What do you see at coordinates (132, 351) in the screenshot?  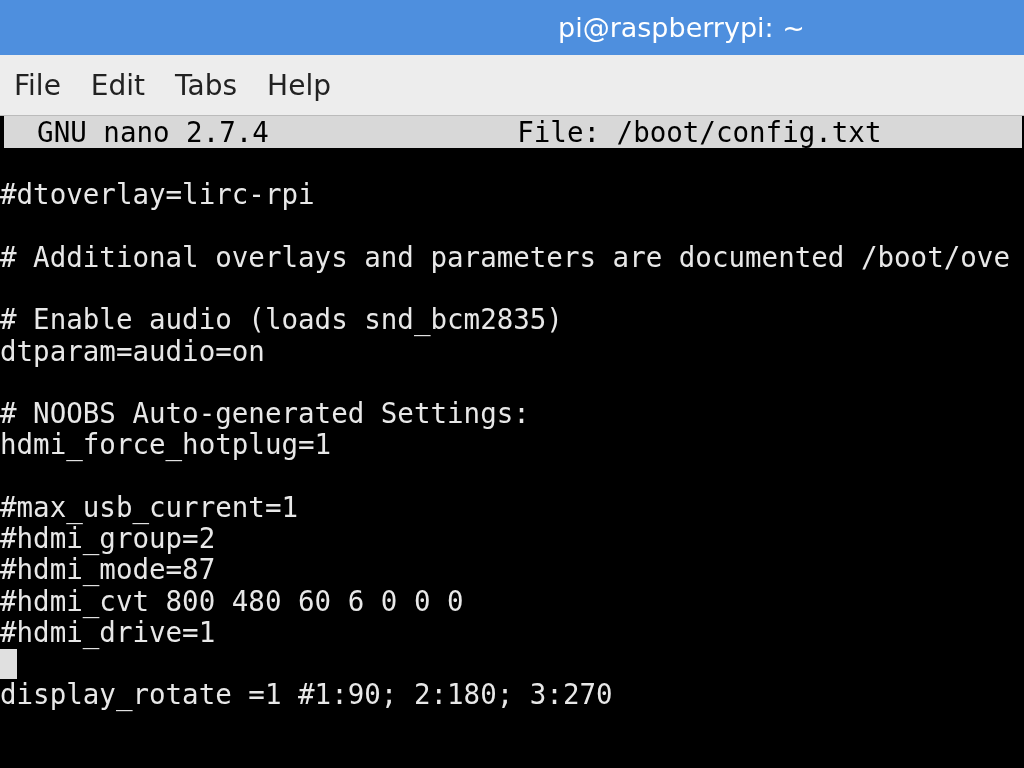 I see `code-line: dtparam=audio=on` at bounding box center [132, 351].